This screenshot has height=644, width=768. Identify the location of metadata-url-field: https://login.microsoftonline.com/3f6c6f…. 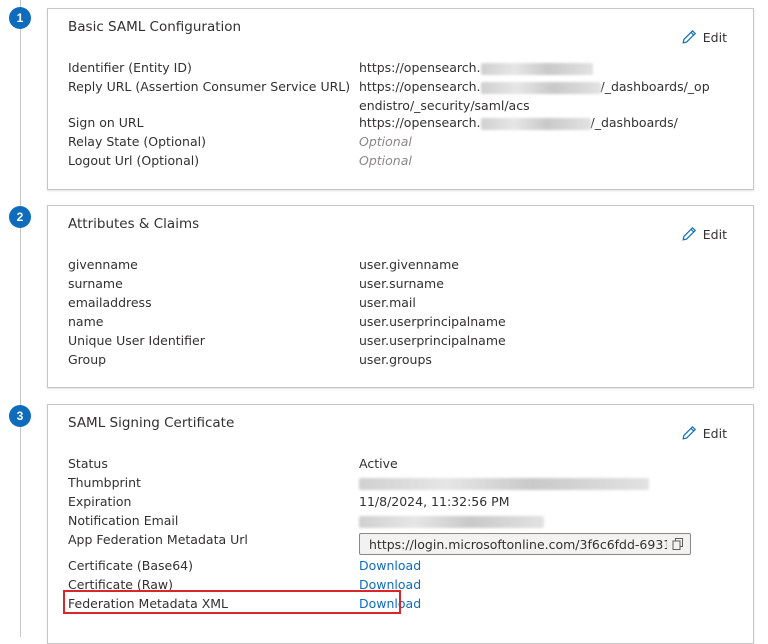
(525, 544).